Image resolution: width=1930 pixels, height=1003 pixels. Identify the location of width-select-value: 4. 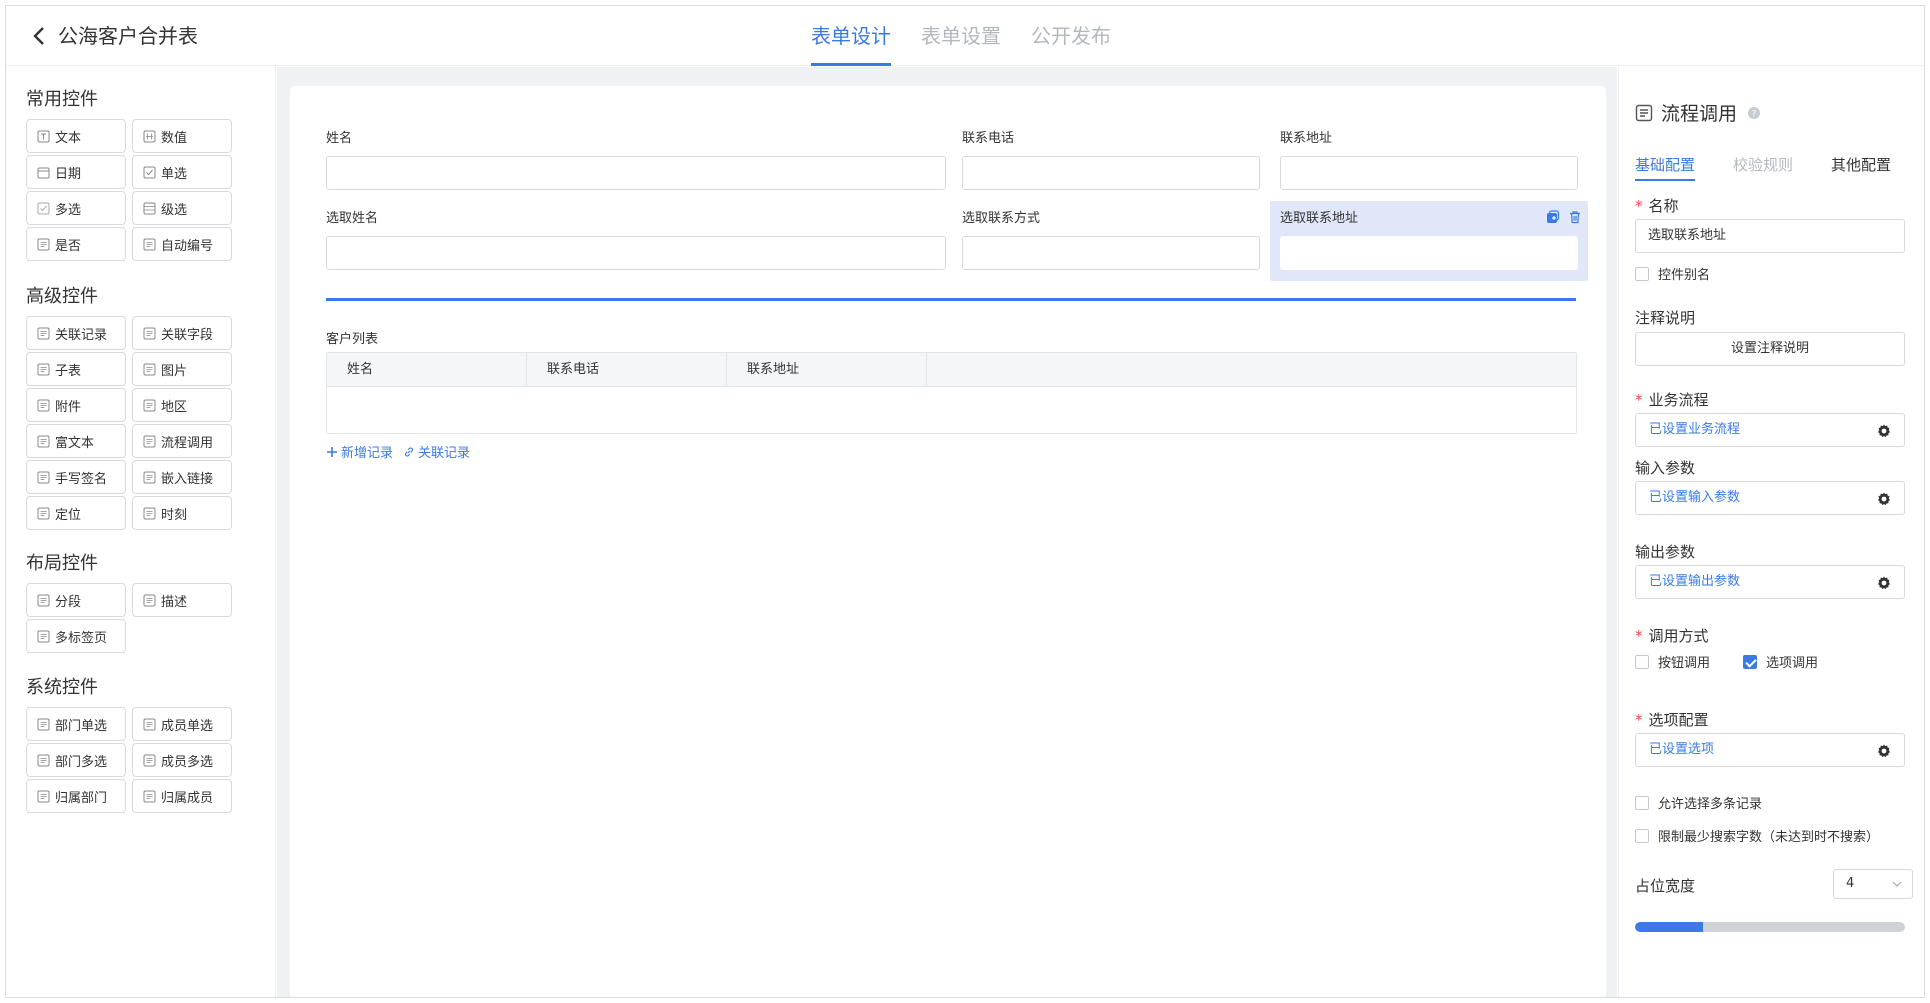
(1850, 883).